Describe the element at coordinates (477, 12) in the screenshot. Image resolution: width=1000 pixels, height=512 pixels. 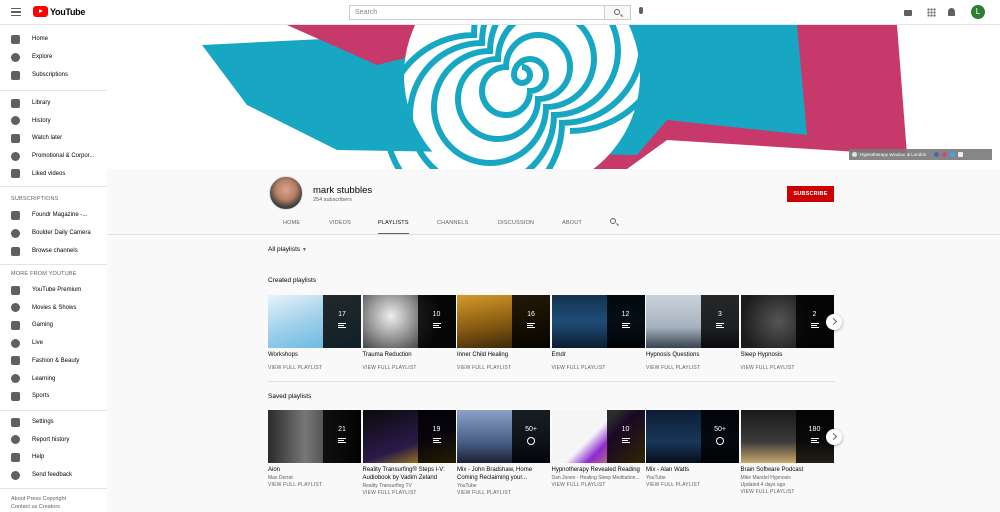
I see `search-input: Search` at that location.